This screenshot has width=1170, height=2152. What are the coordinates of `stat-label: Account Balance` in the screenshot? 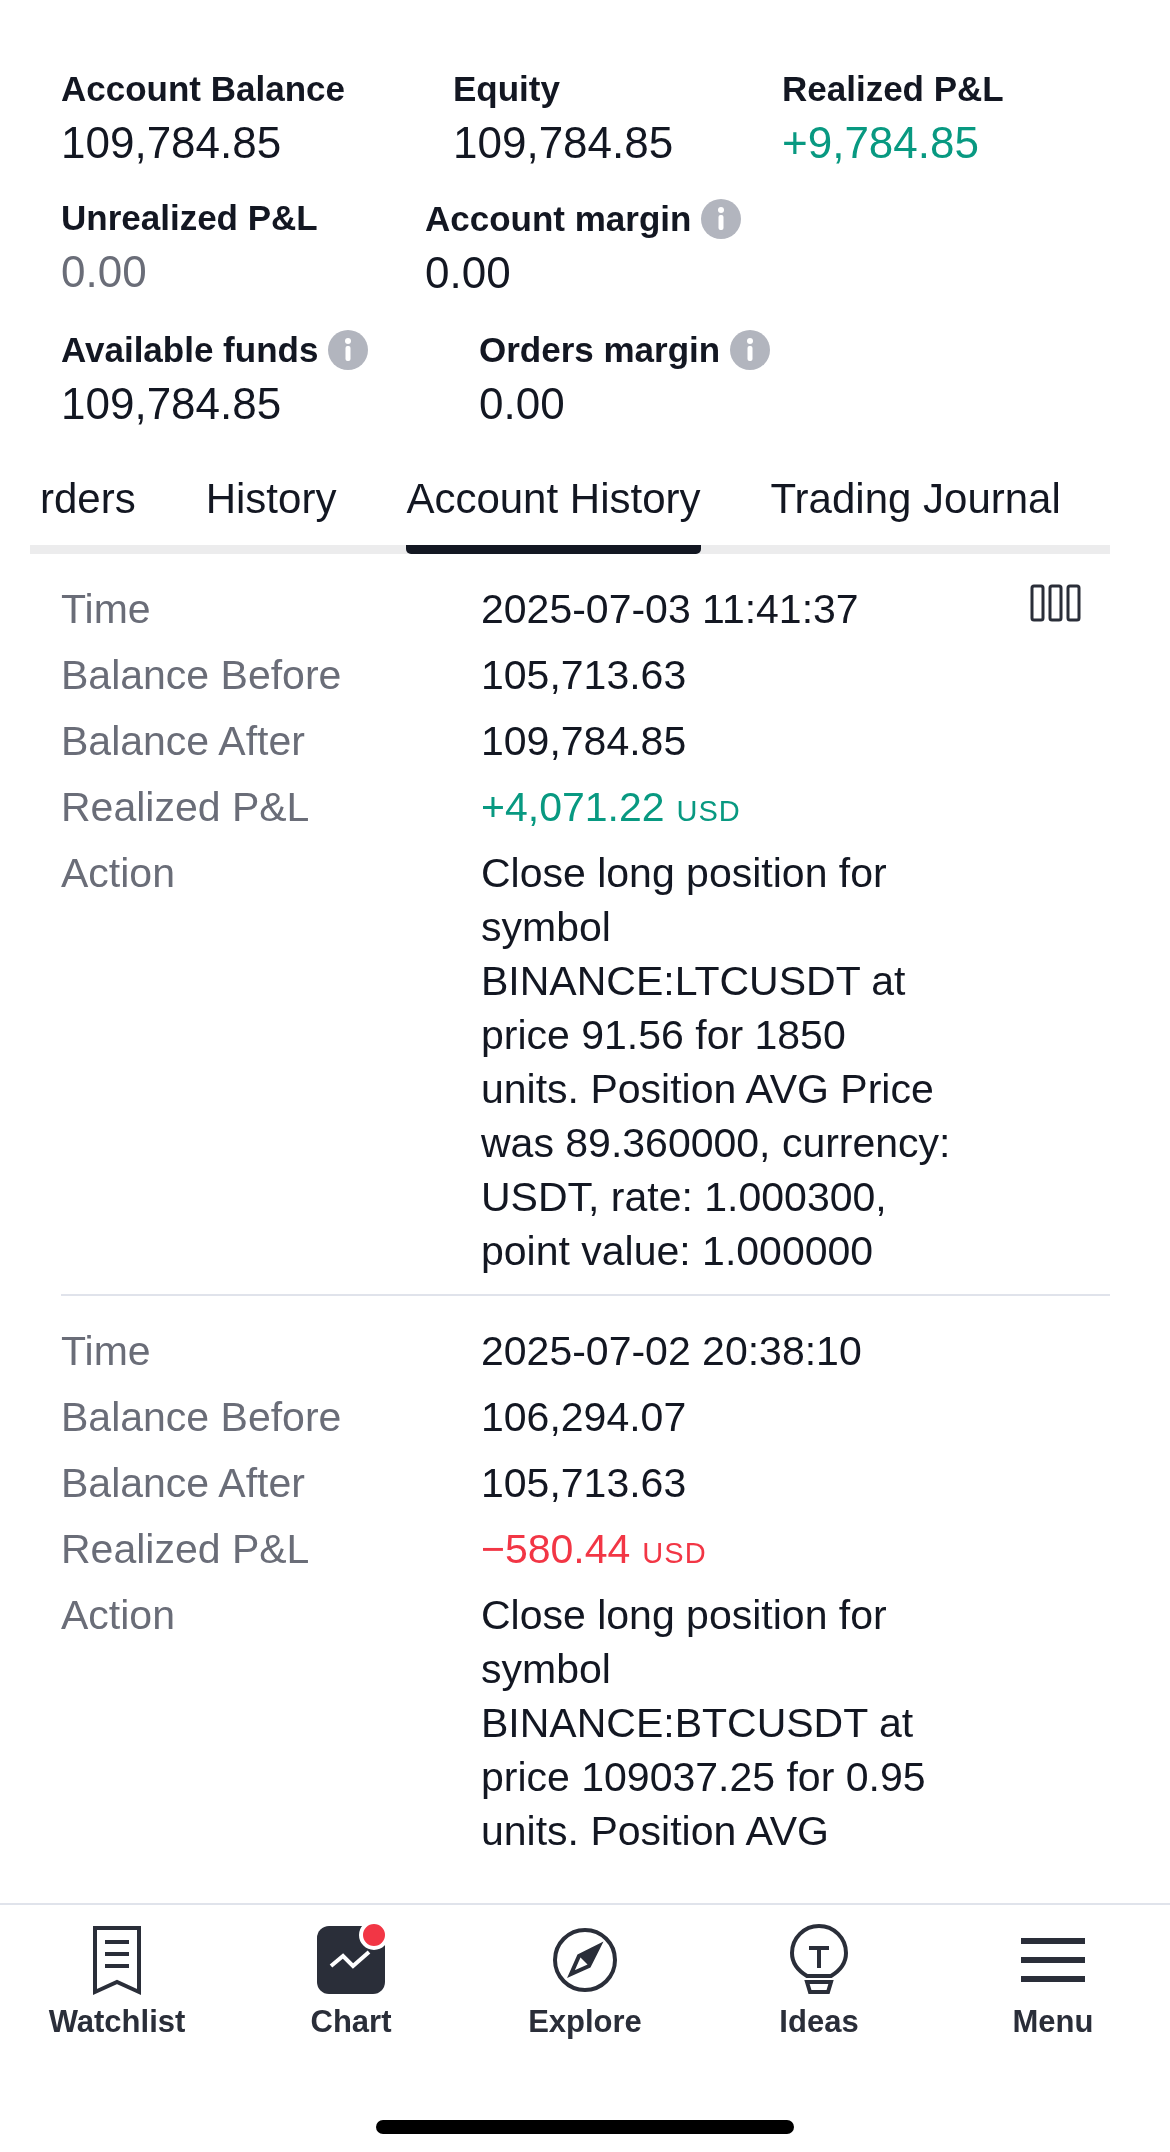 It's located at (203, 89).